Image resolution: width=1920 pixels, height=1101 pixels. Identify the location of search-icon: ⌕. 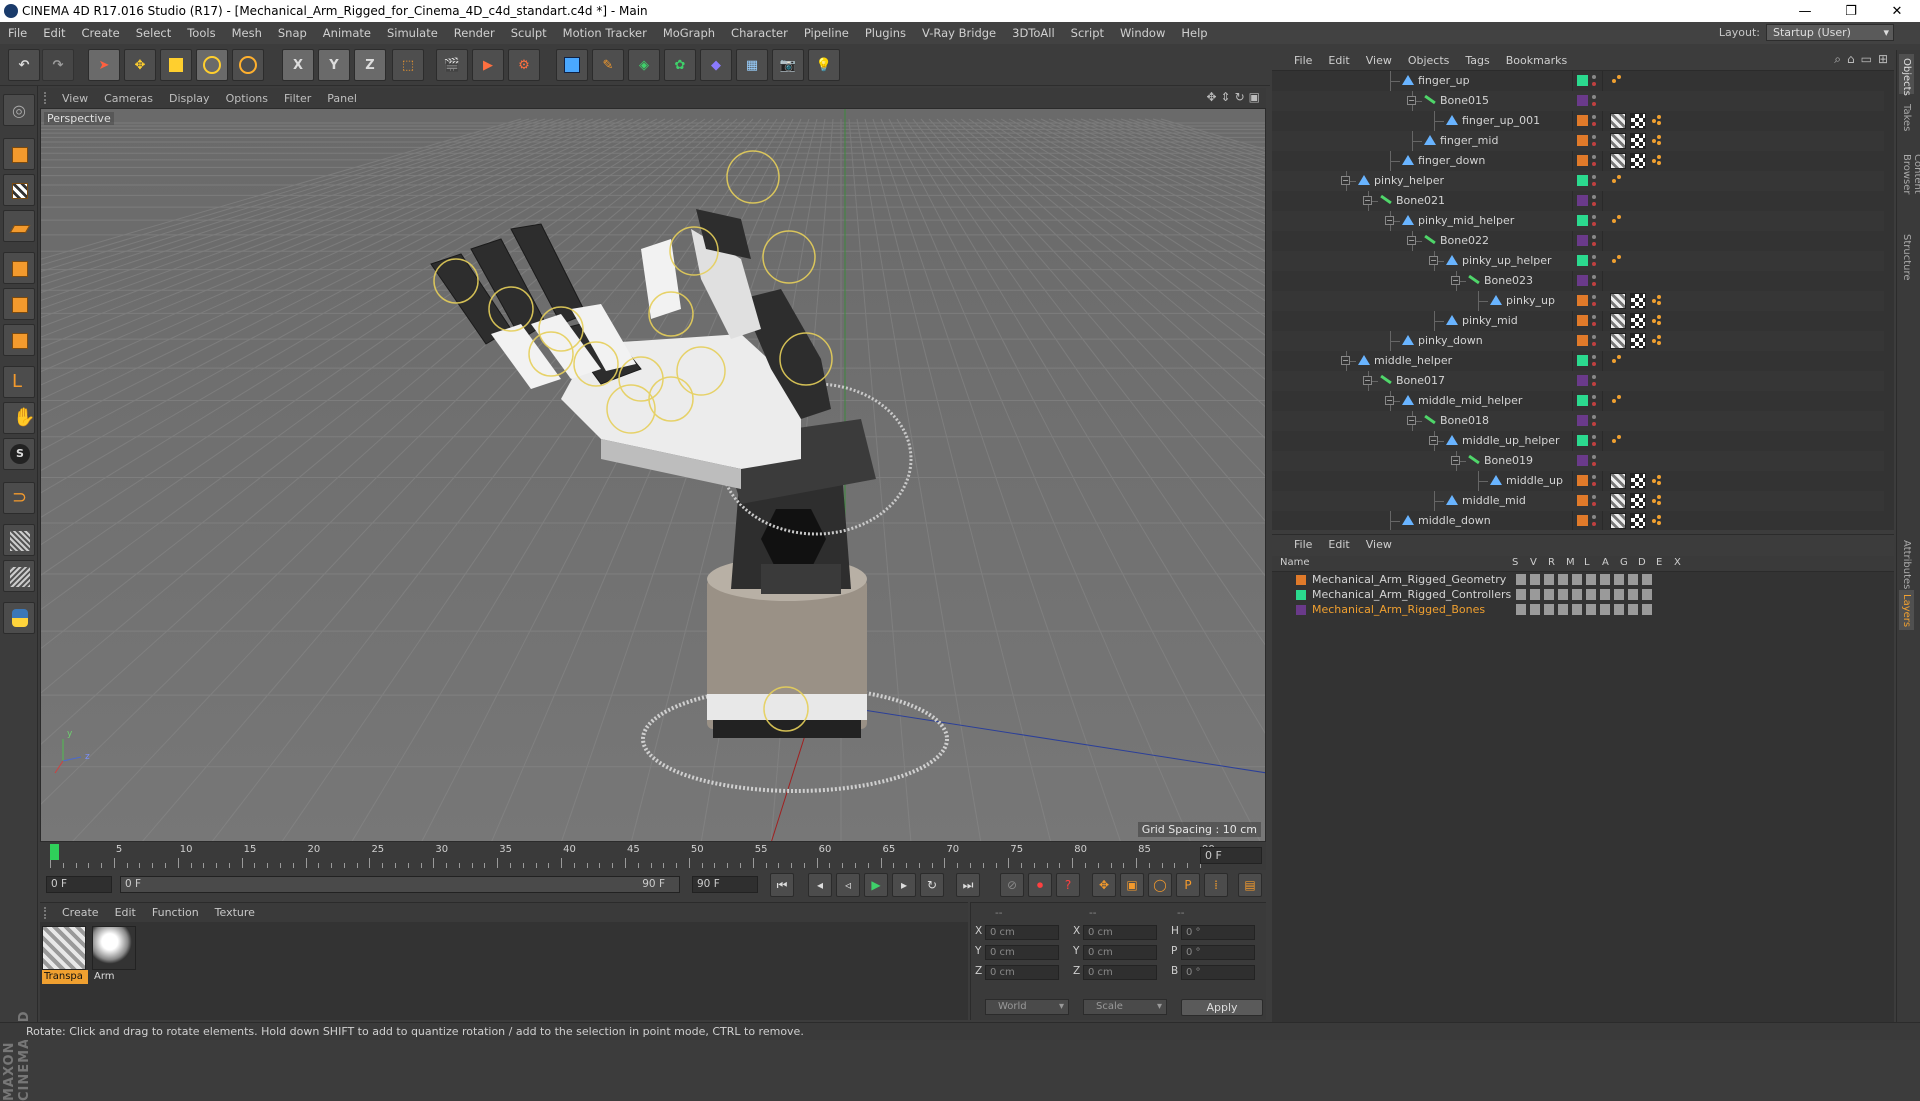
(1837, 59).